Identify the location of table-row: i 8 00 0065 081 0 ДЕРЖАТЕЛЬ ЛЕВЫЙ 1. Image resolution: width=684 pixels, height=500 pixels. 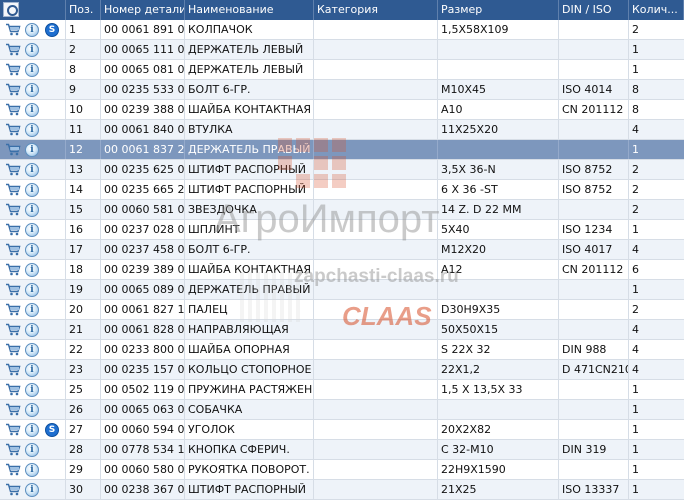
(342, 70).